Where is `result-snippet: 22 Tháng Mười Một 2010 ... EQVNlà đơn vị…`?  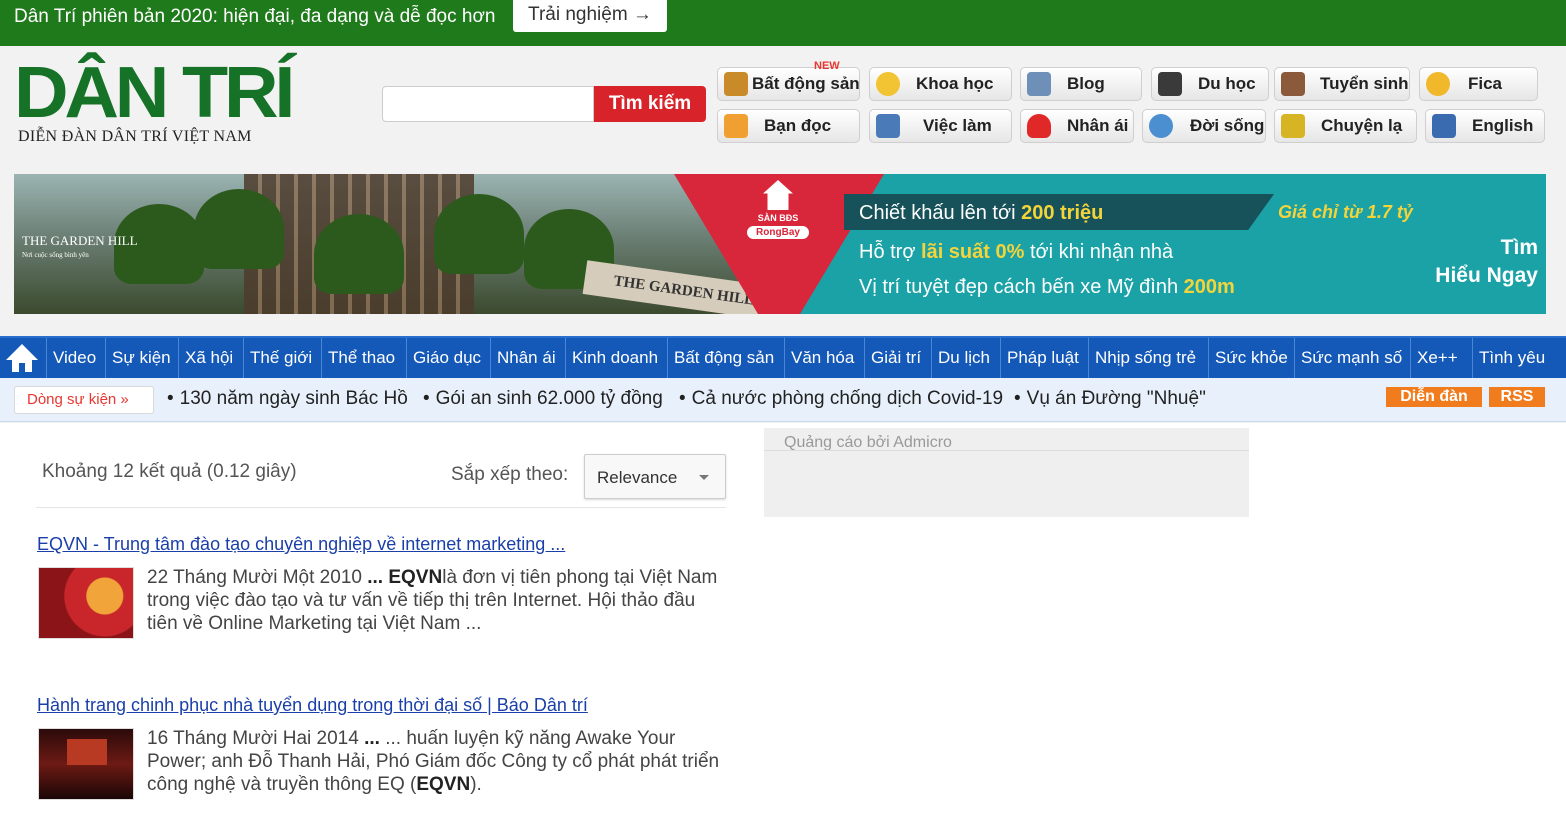
result-snippet: 22 Tháng Mười Một 2010 ... EQVNlà đơn vị… is located at coordinates (437, 600).